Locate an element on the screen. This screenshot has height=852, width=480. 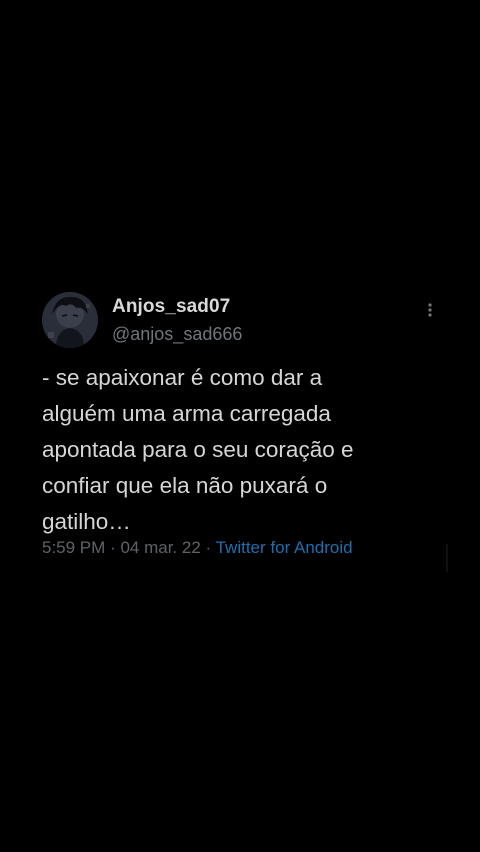
avatar is located at coordinates (70, 320).